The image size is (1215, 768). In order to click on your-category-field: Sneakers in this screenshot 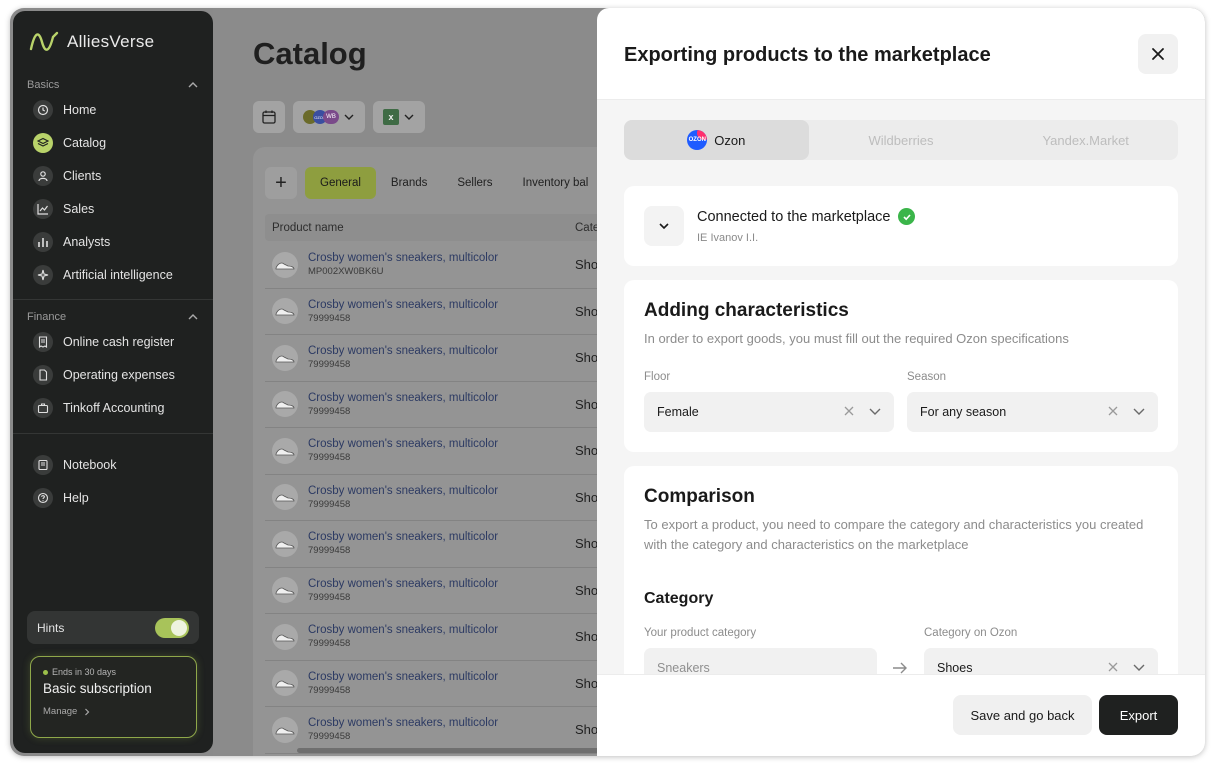, I will do `click(760, 661)`.